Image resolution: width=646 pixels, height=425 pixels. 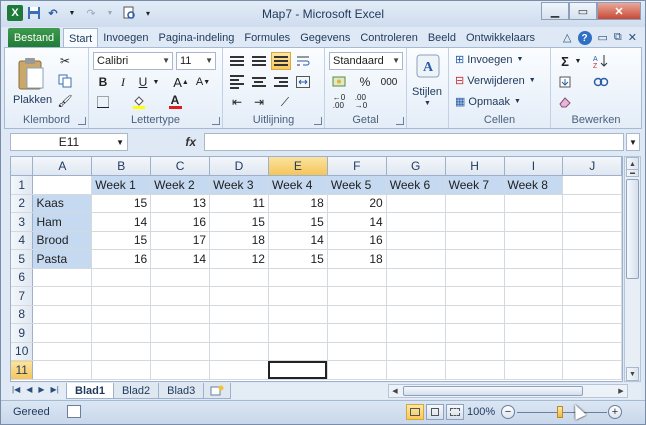 What do you see at coordinates (259, 61) in the screenshot?
I see `align-middle-icon` at bounding box center [259, 61].